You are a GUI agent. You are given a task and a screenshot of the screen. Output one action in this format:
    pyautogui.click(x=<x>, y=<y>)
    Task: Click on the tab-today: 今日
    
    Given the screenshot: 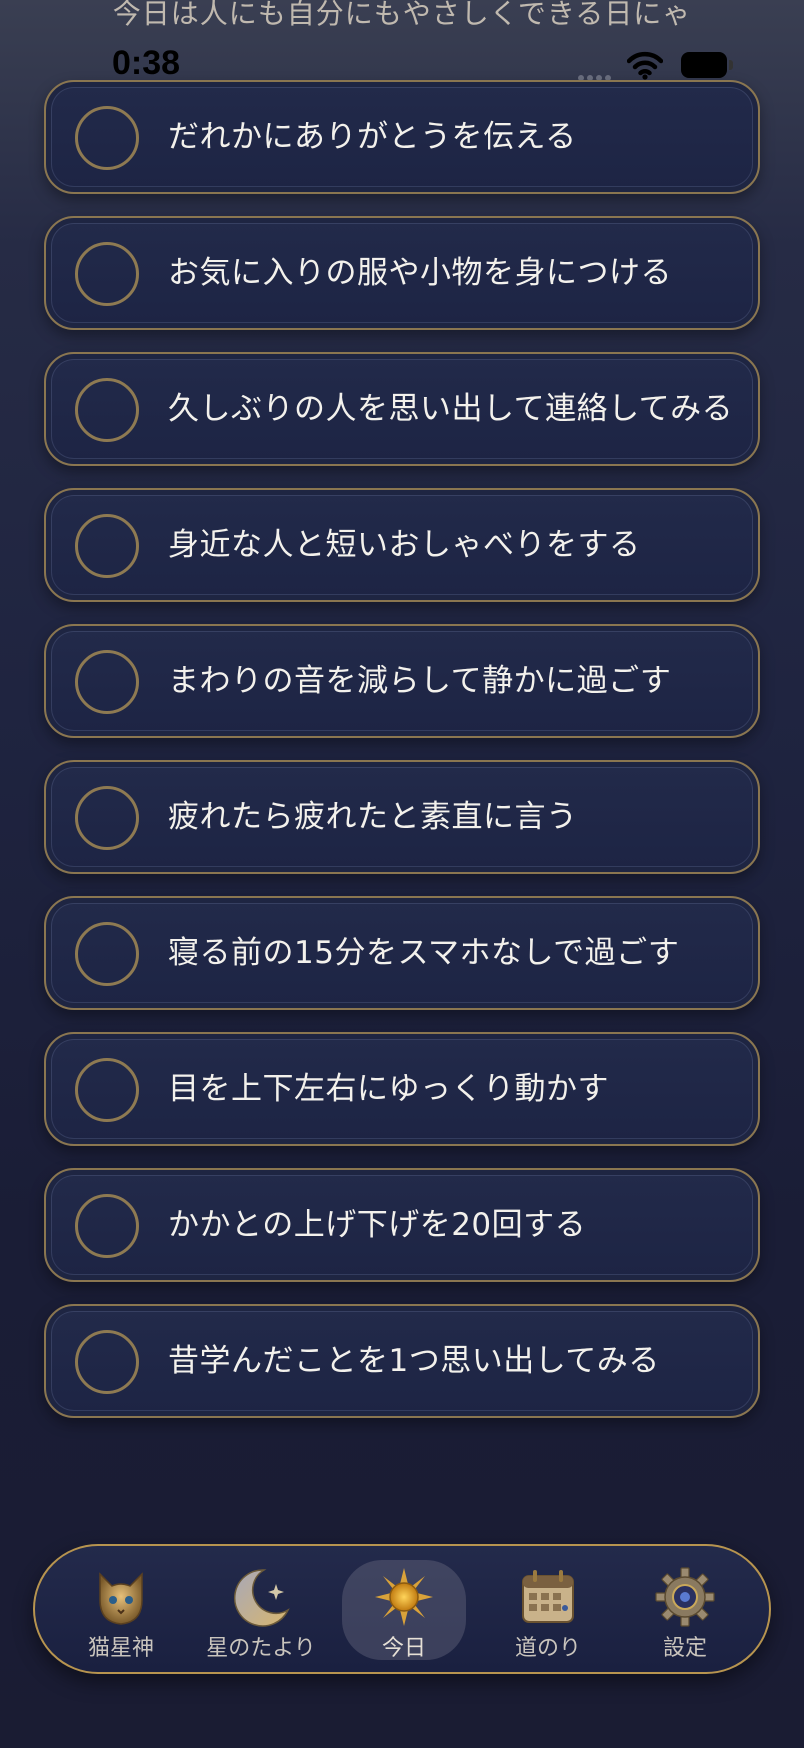 What is the action you would take?
    pyautogui.click(x=404, y=1610)
    